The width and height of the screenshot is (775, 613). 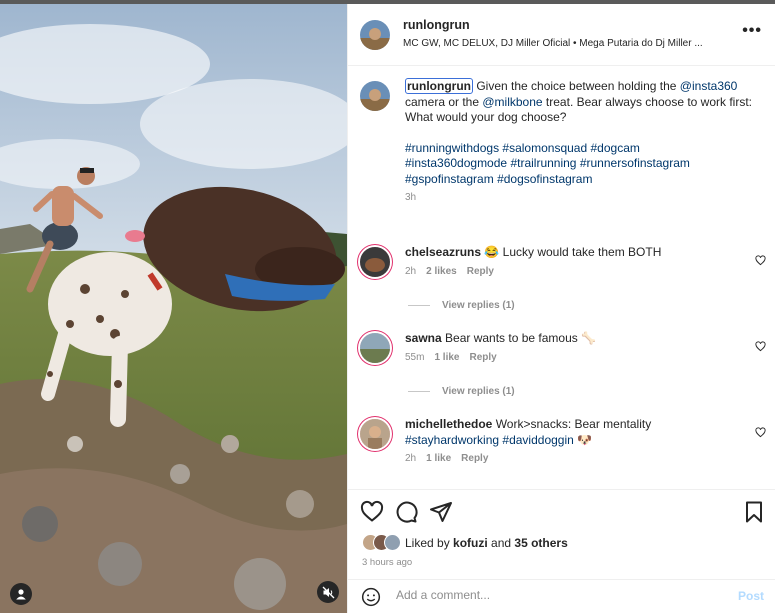 I want to click on comment-meta: 2h 1 like Reply, so click(x=575, y=459).